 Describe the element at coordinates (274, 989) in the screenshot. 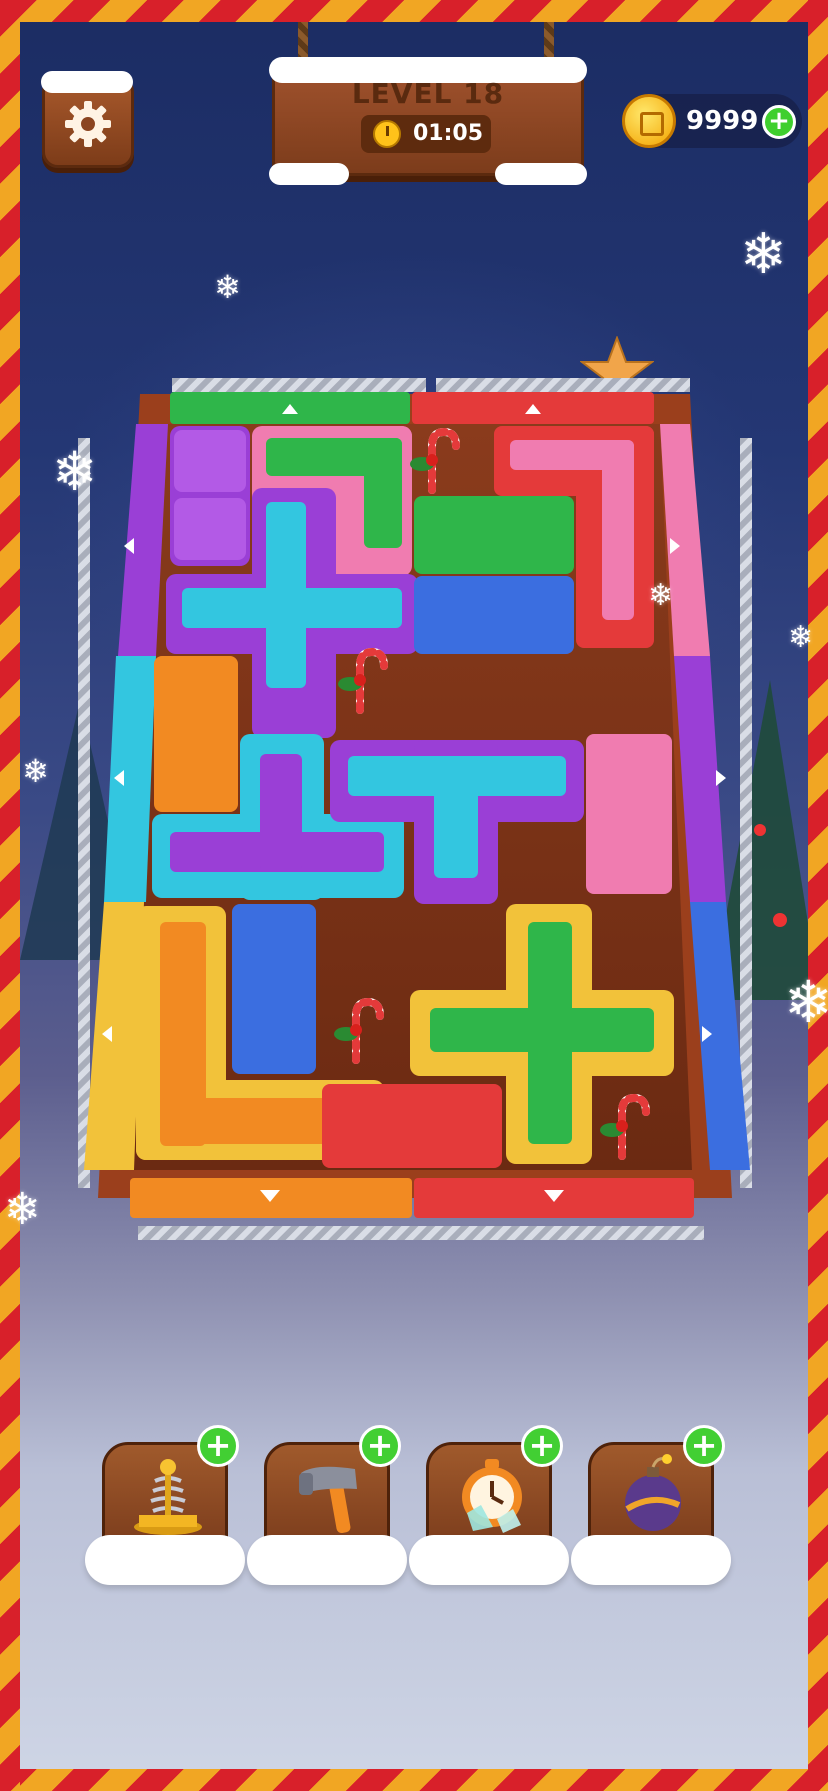

I see `piece-blue-tall` at that location.